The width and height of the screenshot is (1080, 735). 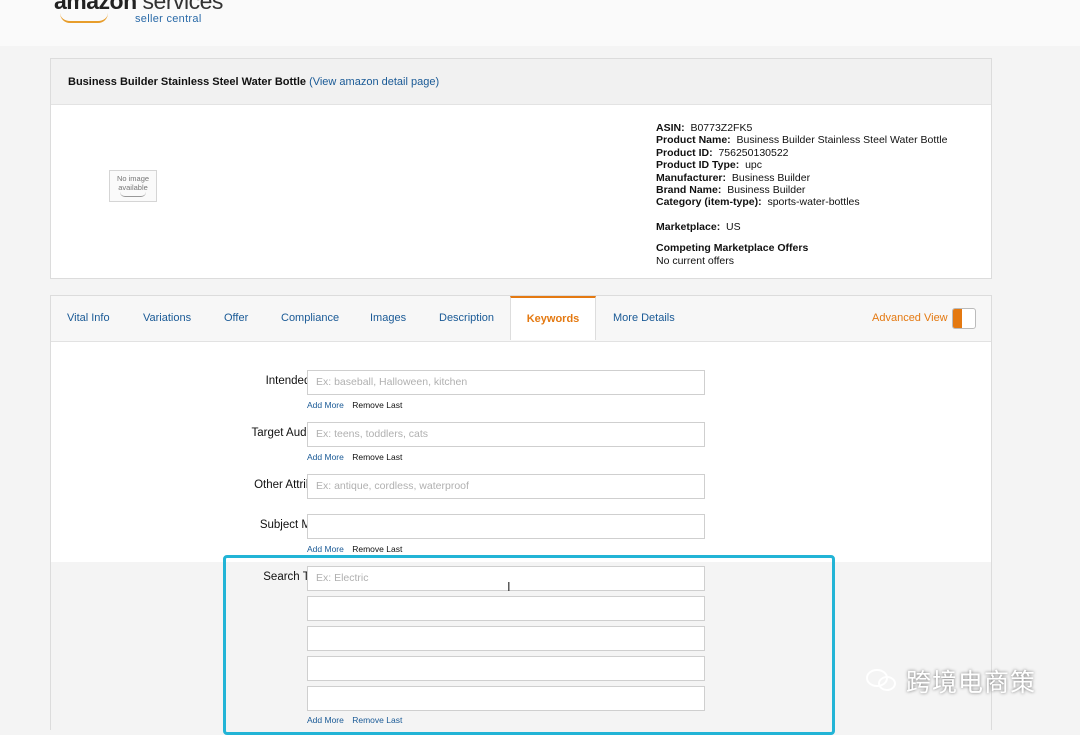 What do you see at coordinates (236, 318) in the screenshot?
I see `tab-offer: Offer` at bounding box center [236, 318].